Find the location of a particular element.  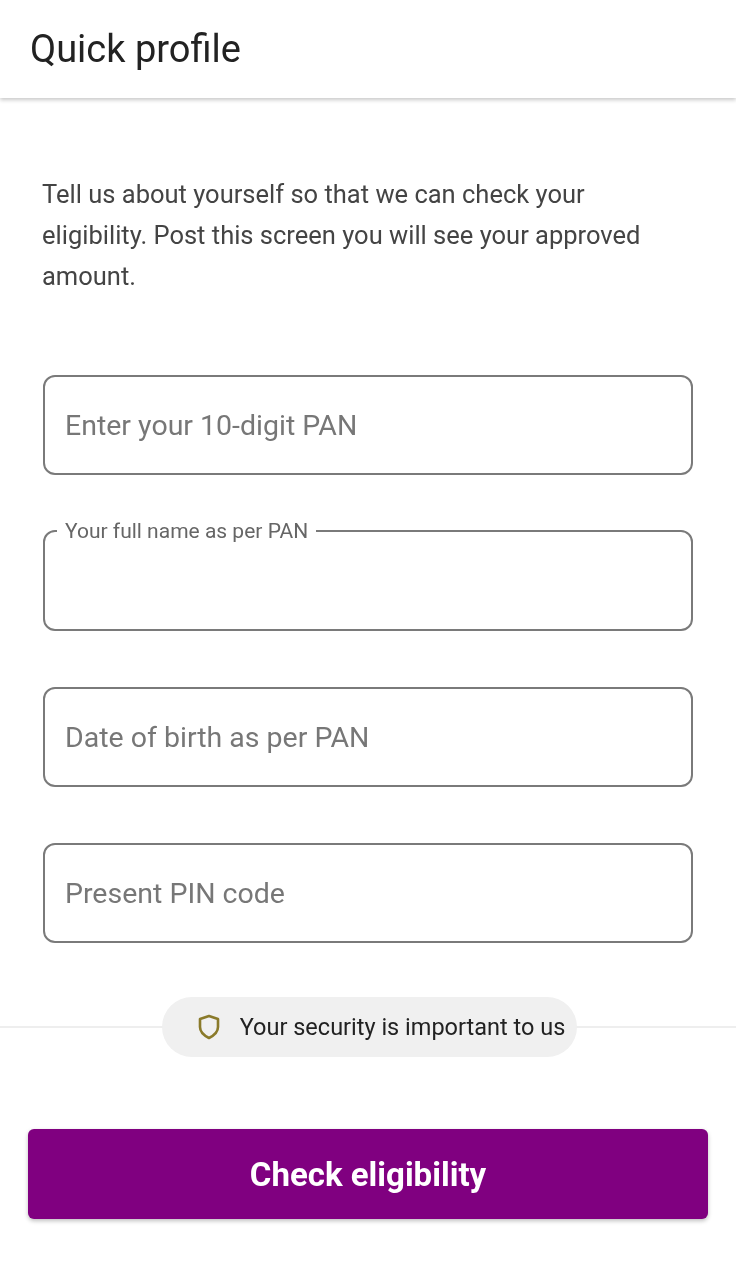

input-field: Enter your 10-digit PAN is located at coordinates (368, 425).